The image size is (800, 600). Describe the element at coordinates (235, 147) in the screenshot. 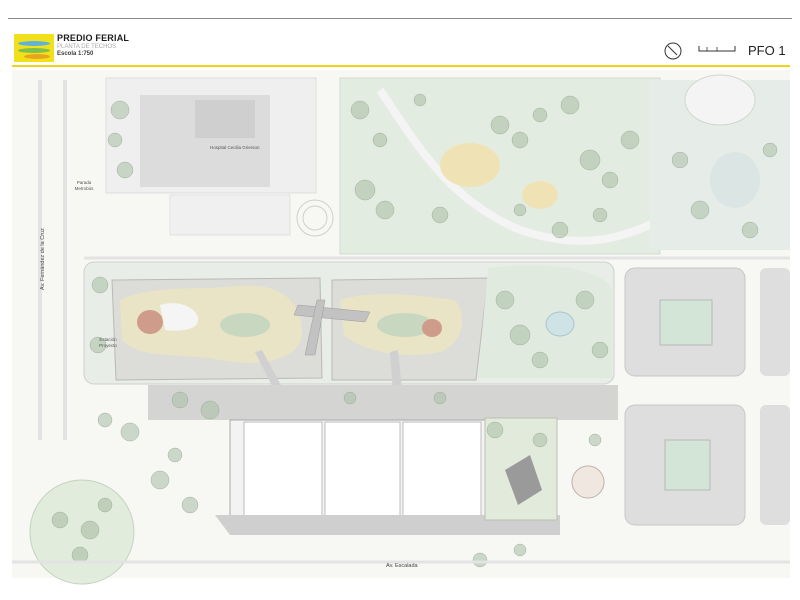

I see `hospital-label: Hospital Cecilia Grierson` at that location.